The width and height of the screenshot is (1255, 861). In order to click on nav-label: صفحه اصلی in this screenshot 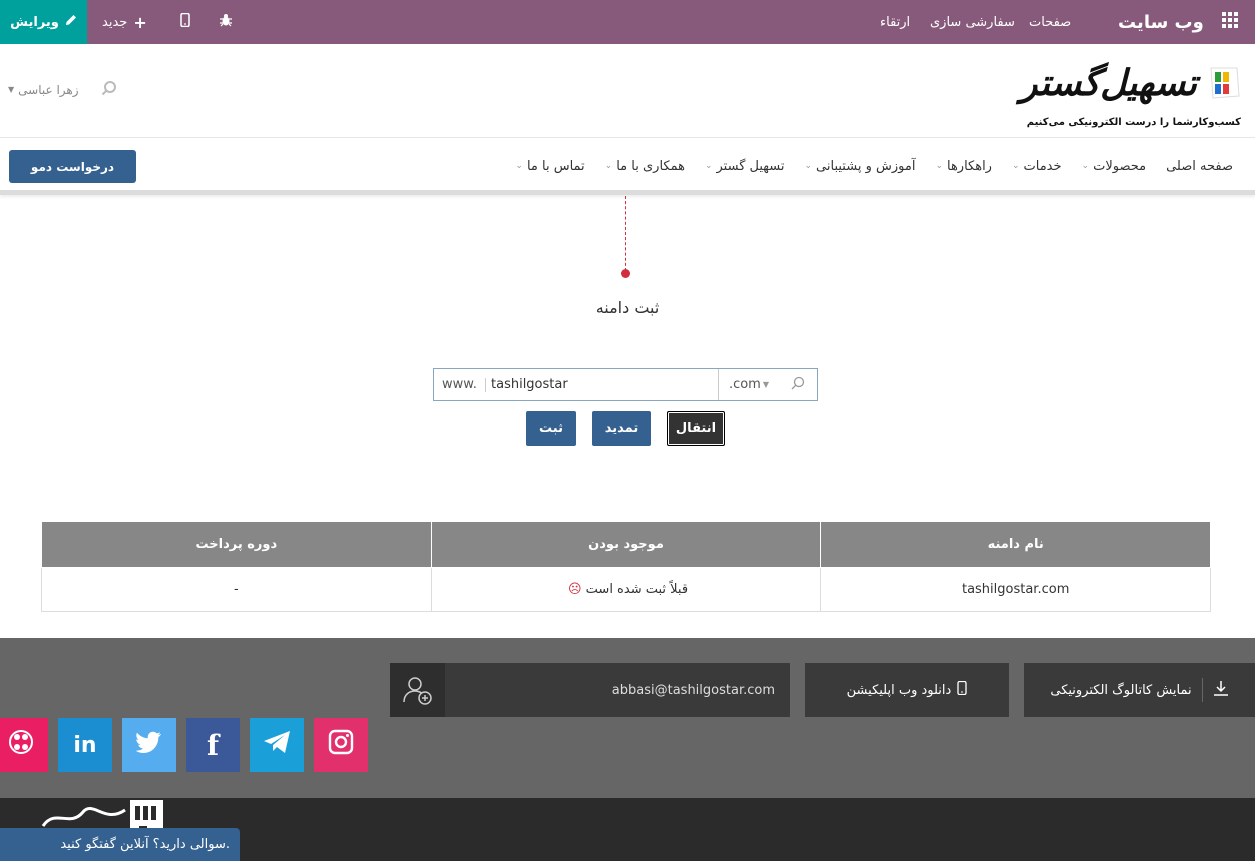, I will do `click(1199, 166)`.